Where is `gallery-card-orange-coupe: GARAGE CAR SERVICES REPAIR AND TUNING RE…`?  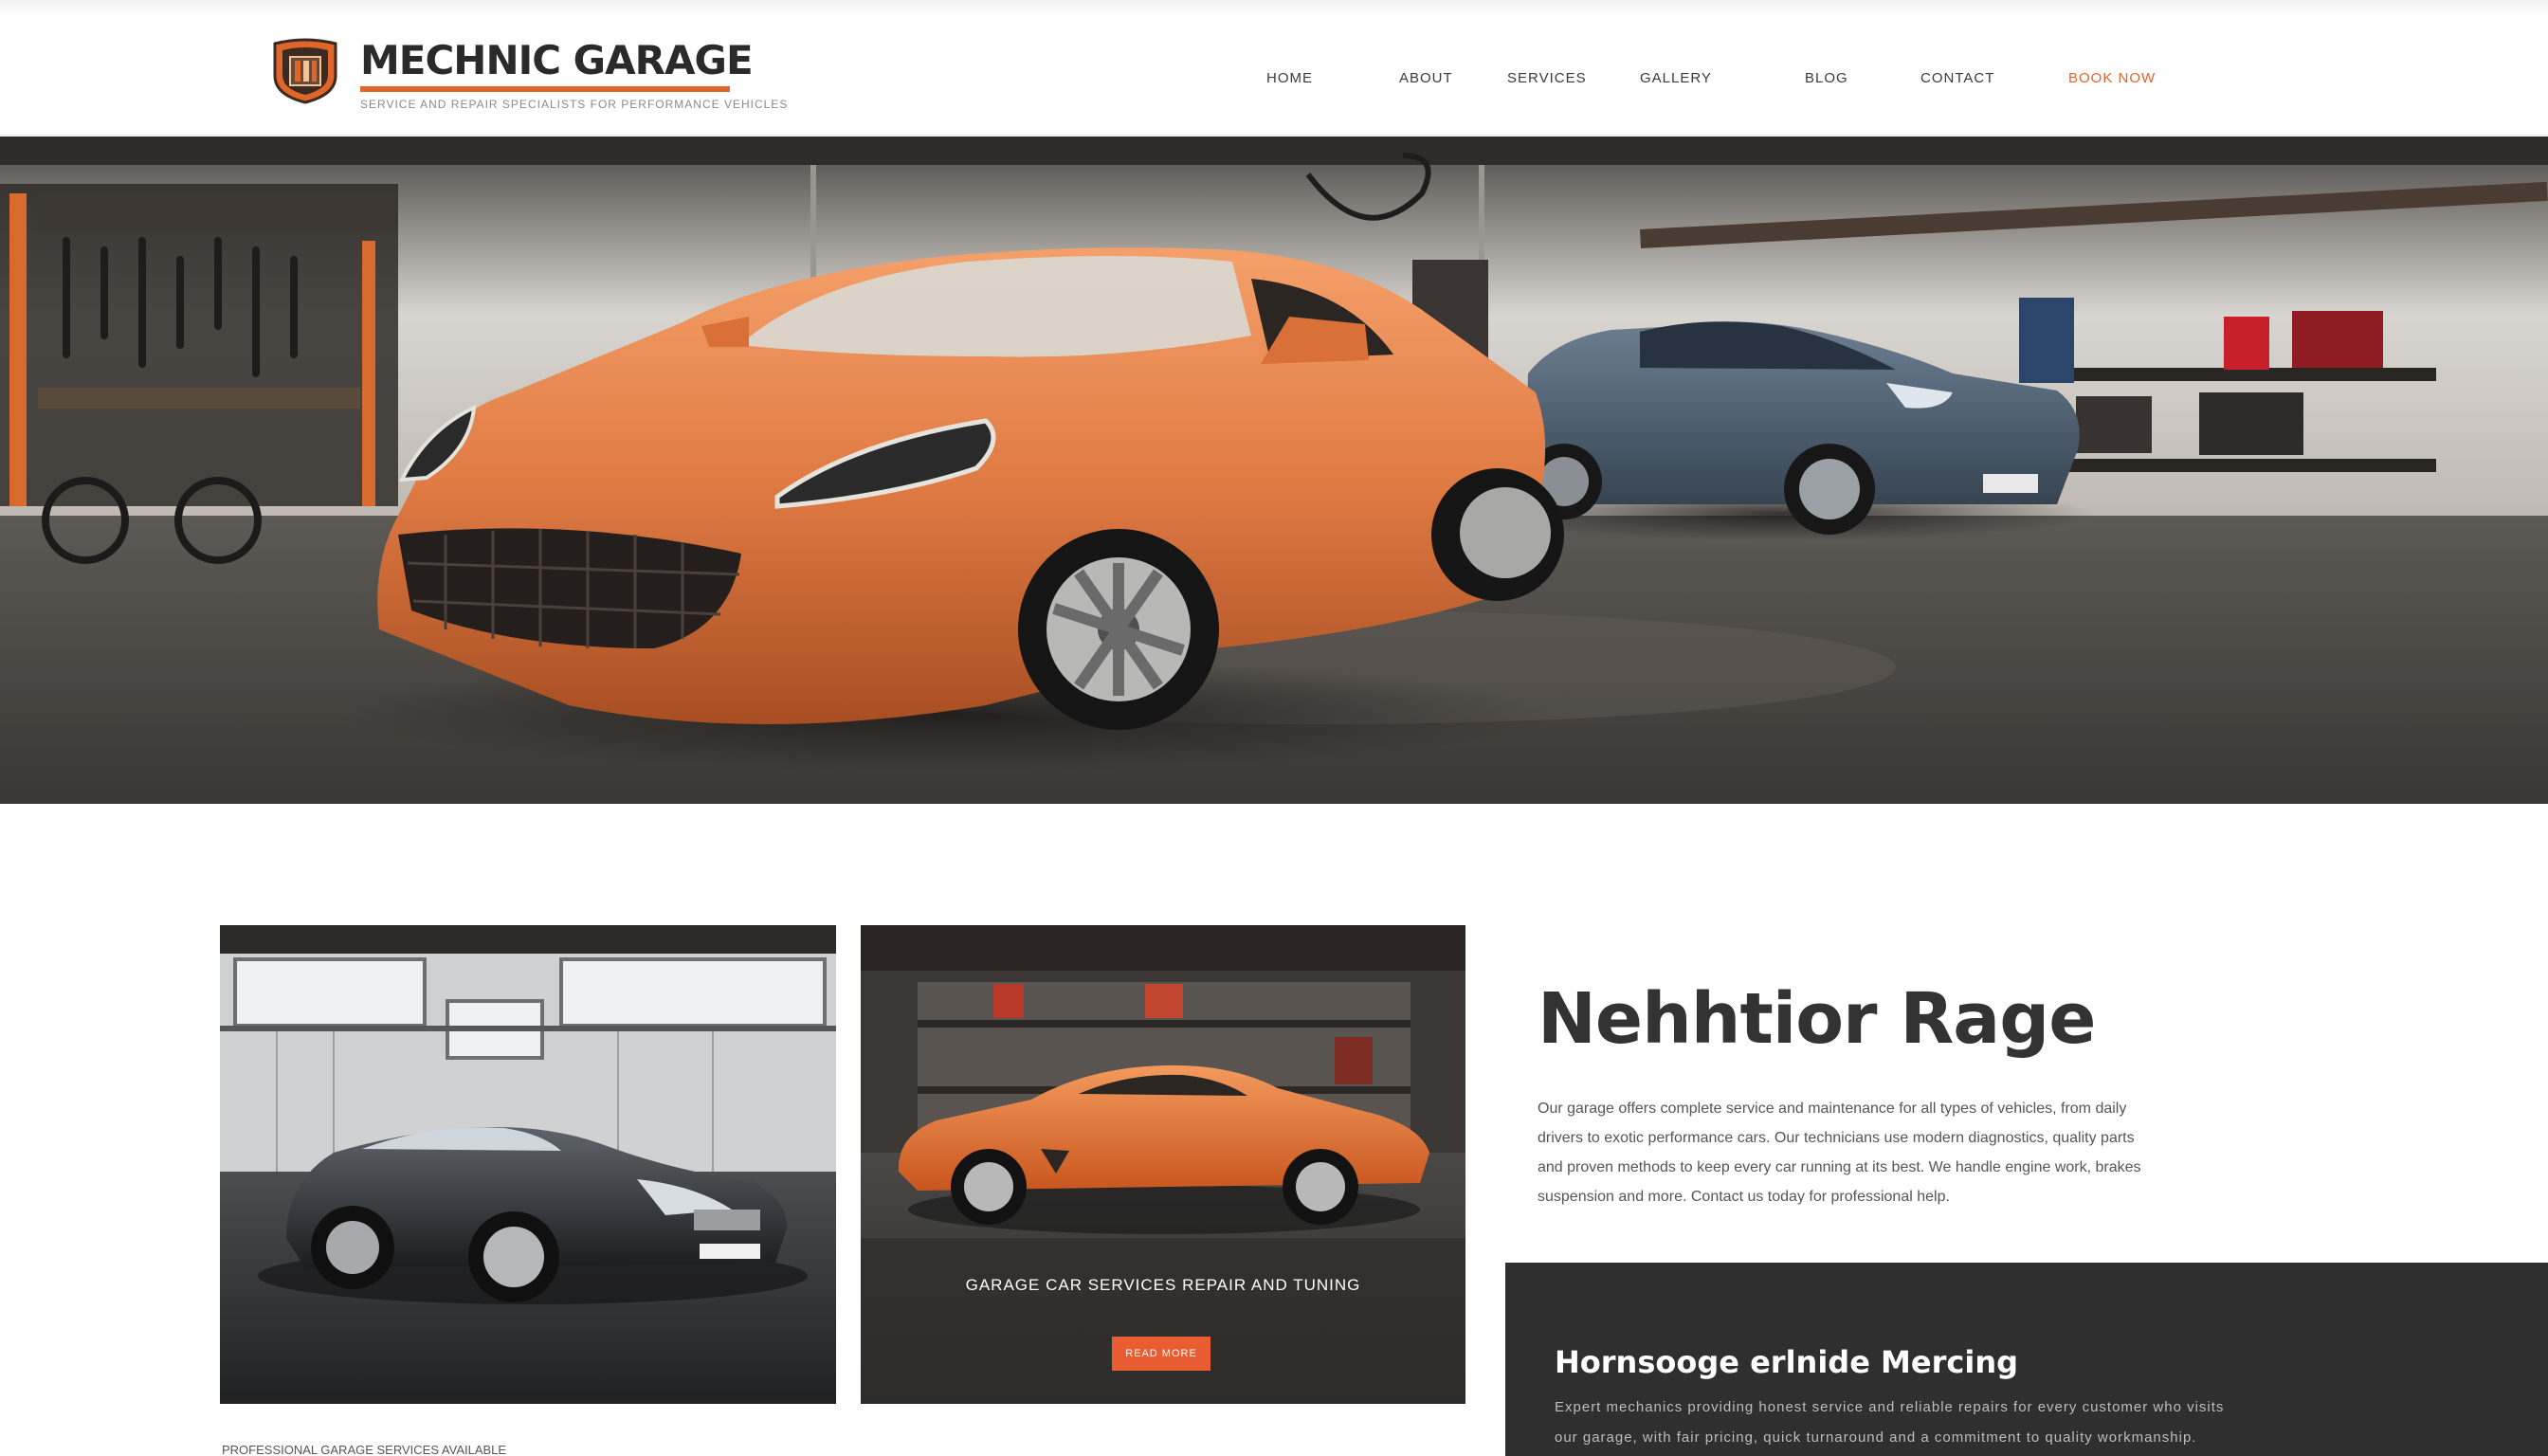
gallery-card-orange-coupe: GARAGE CAR SERVICES REPAIR AND TUNING RE… is located at coordinates (1163, 1164).